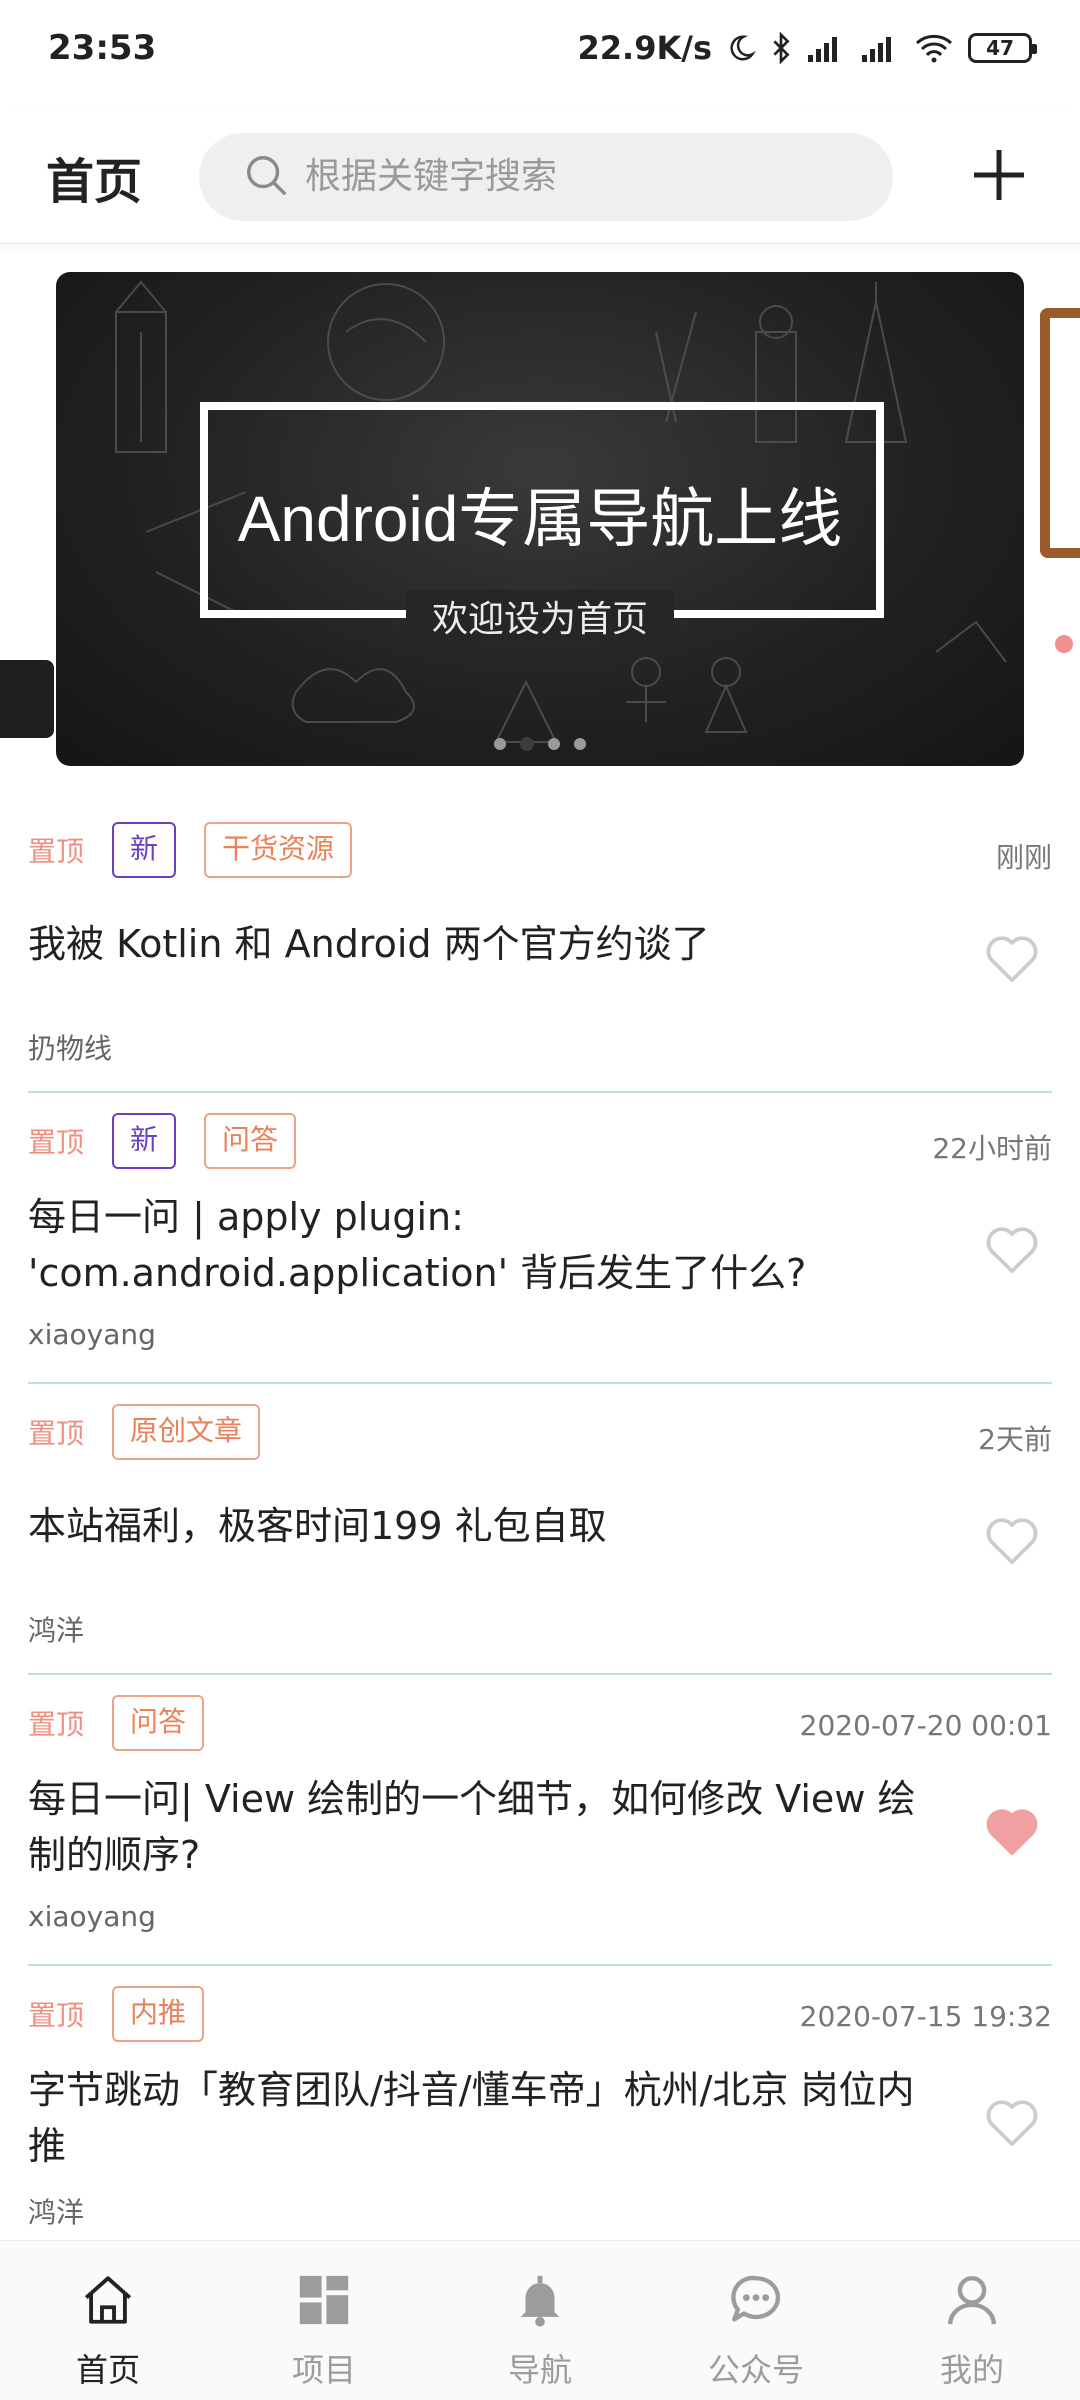 The image size is (1080, 2400). What do you see at coordinates (1060, 433) in the screenshot?
I see `banner-next-slide` at bounding box center [1060, 433].